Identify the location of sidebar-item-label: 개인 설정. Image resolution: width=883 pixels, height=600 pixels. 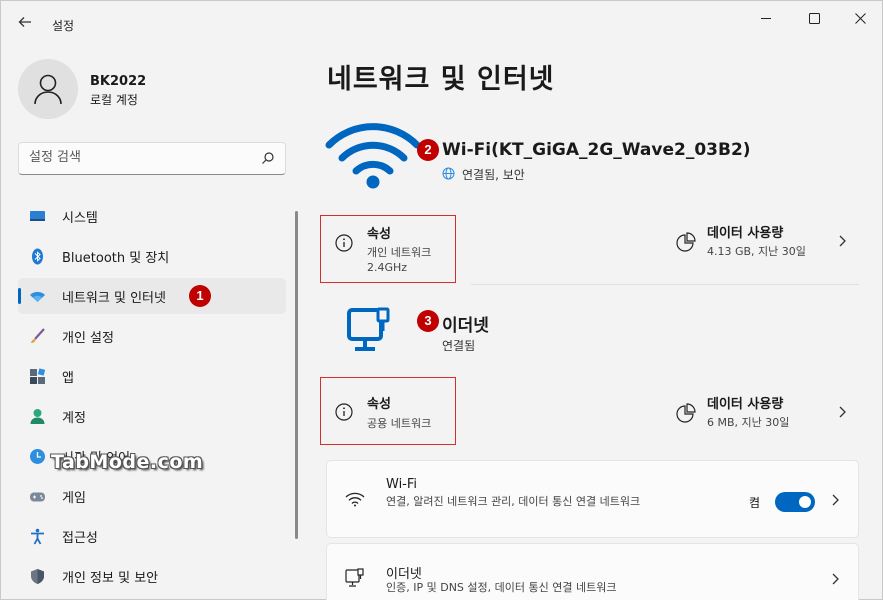
(88, 338).